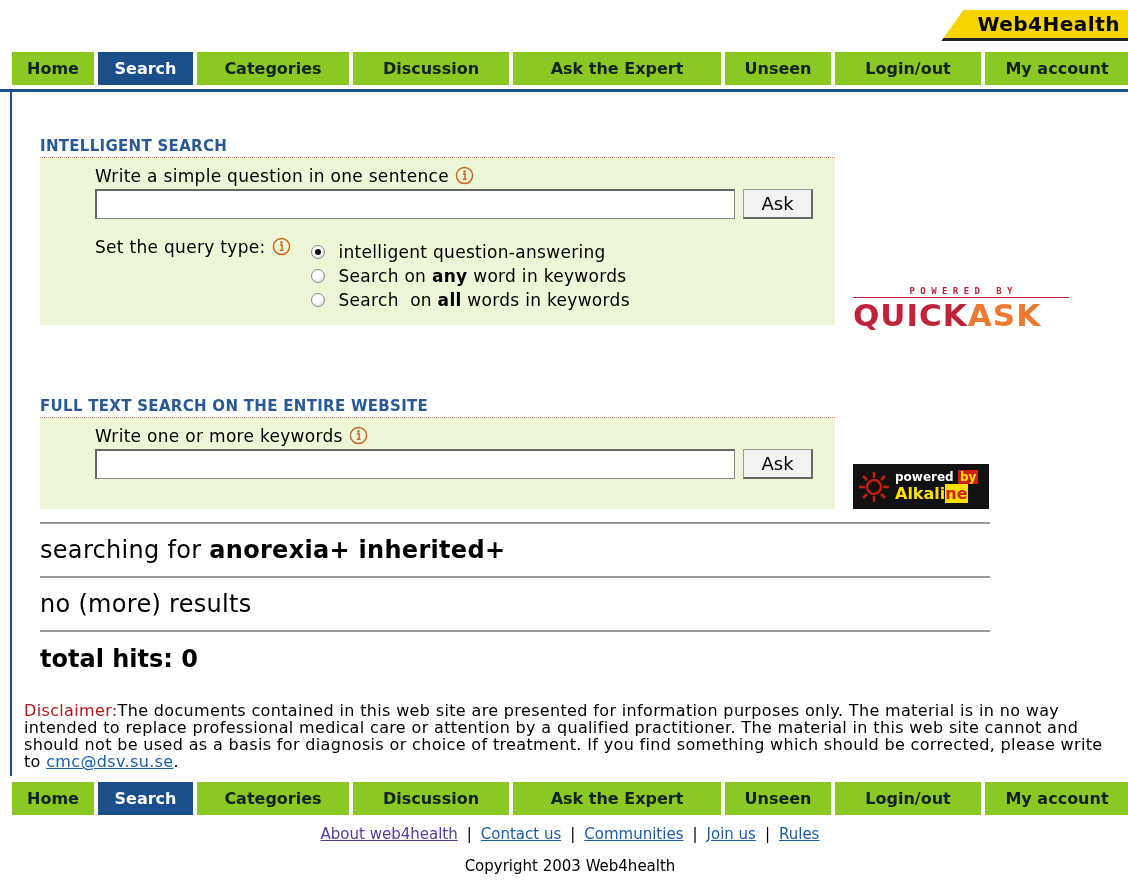 The height and width of the screenshot is (885, 1128). Describe the element at coordinates (731, 834) in the screenshot. I see `footer-link: Join us` at that location.